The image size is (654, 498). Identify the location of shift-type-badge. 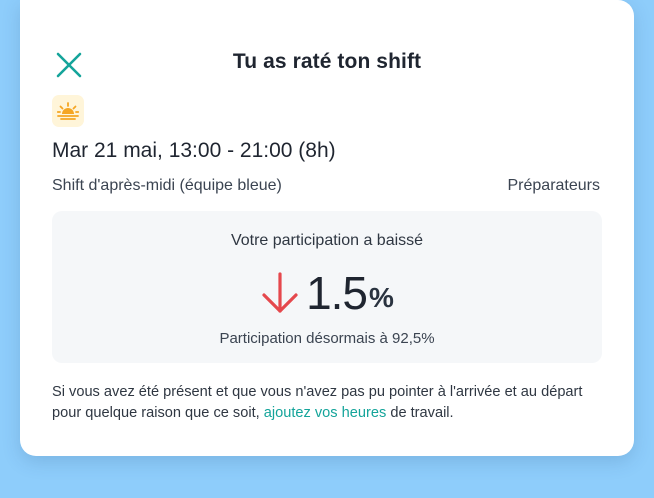
(68, 111).